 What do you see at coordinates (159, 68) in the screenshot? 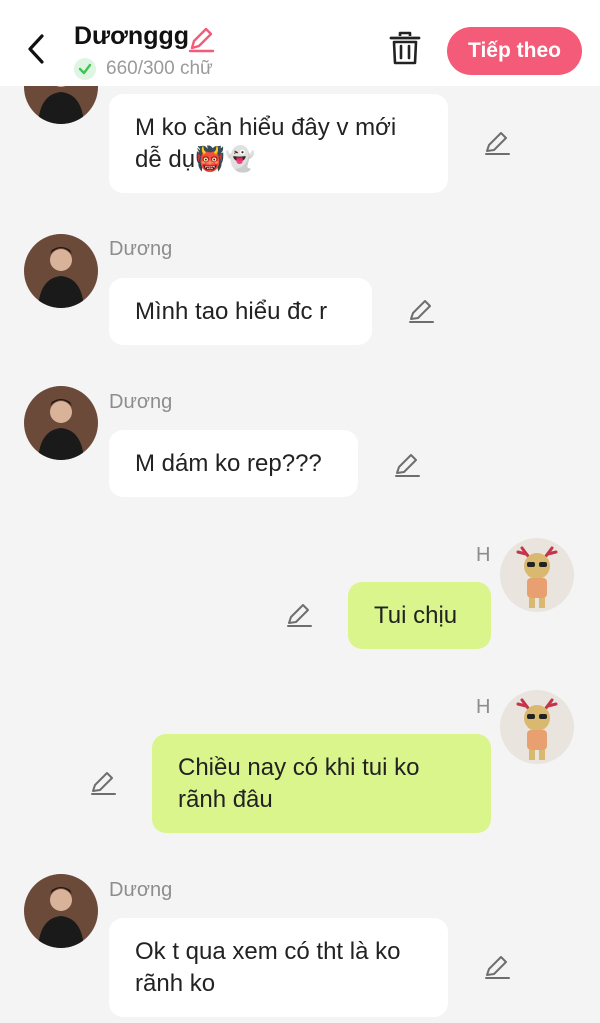
I see `word-count: 660/300 chữ` at bounding box center [159, 68].